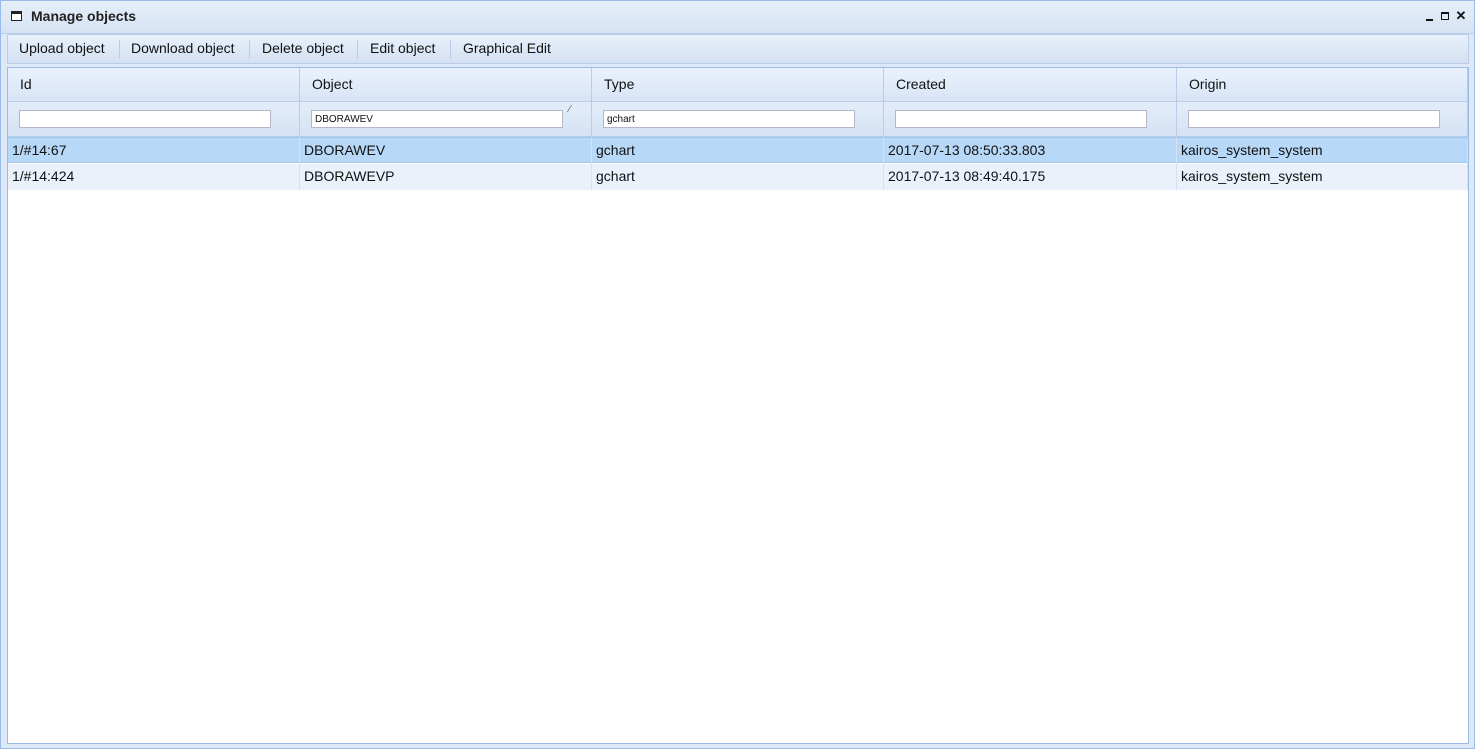 This screenshot has height=751, width=1477. Describe the element at coordinates (1445, 16) in the screenshot. I see `maximize-icon` at that location.